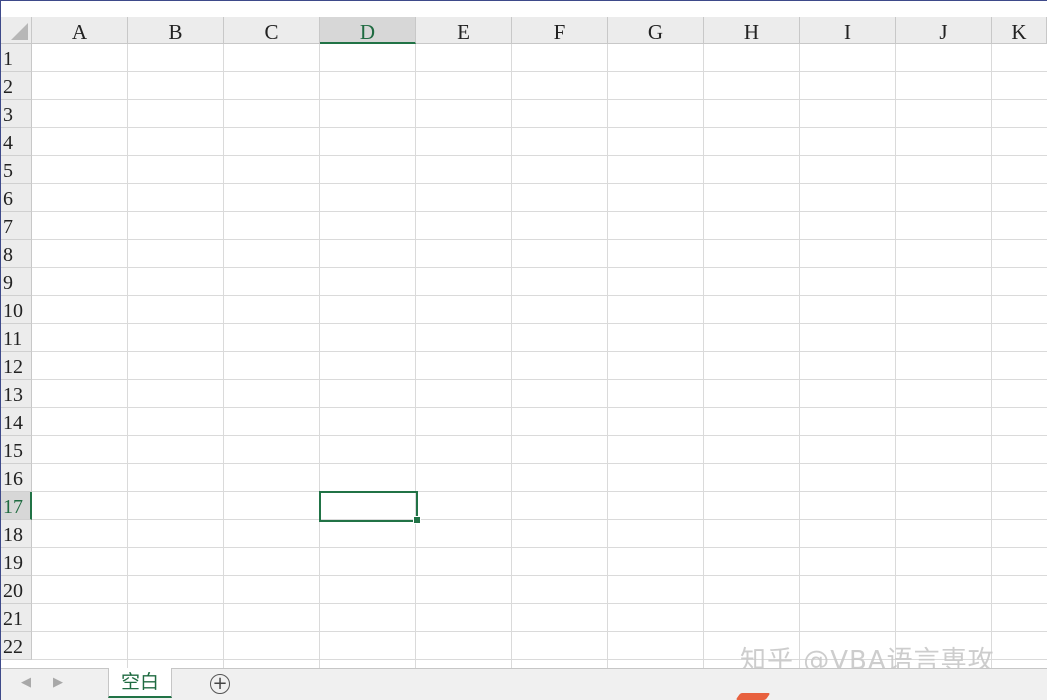 The height and width of the screenshot is (700, 1047). Describe the element at coordinates (753, 696) in the screenshot. I see `red-mark` at that location.